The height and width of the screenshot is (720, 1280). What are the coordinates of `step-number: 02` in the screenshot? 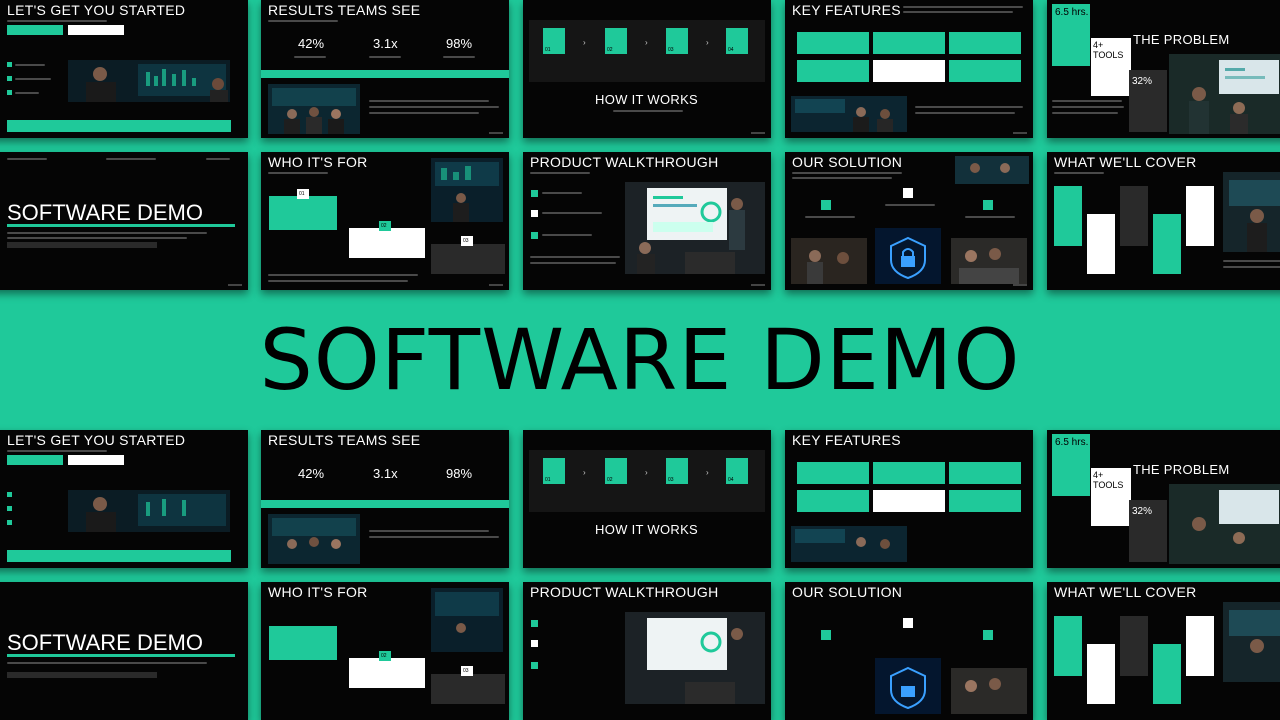 It's located at (610, 480).